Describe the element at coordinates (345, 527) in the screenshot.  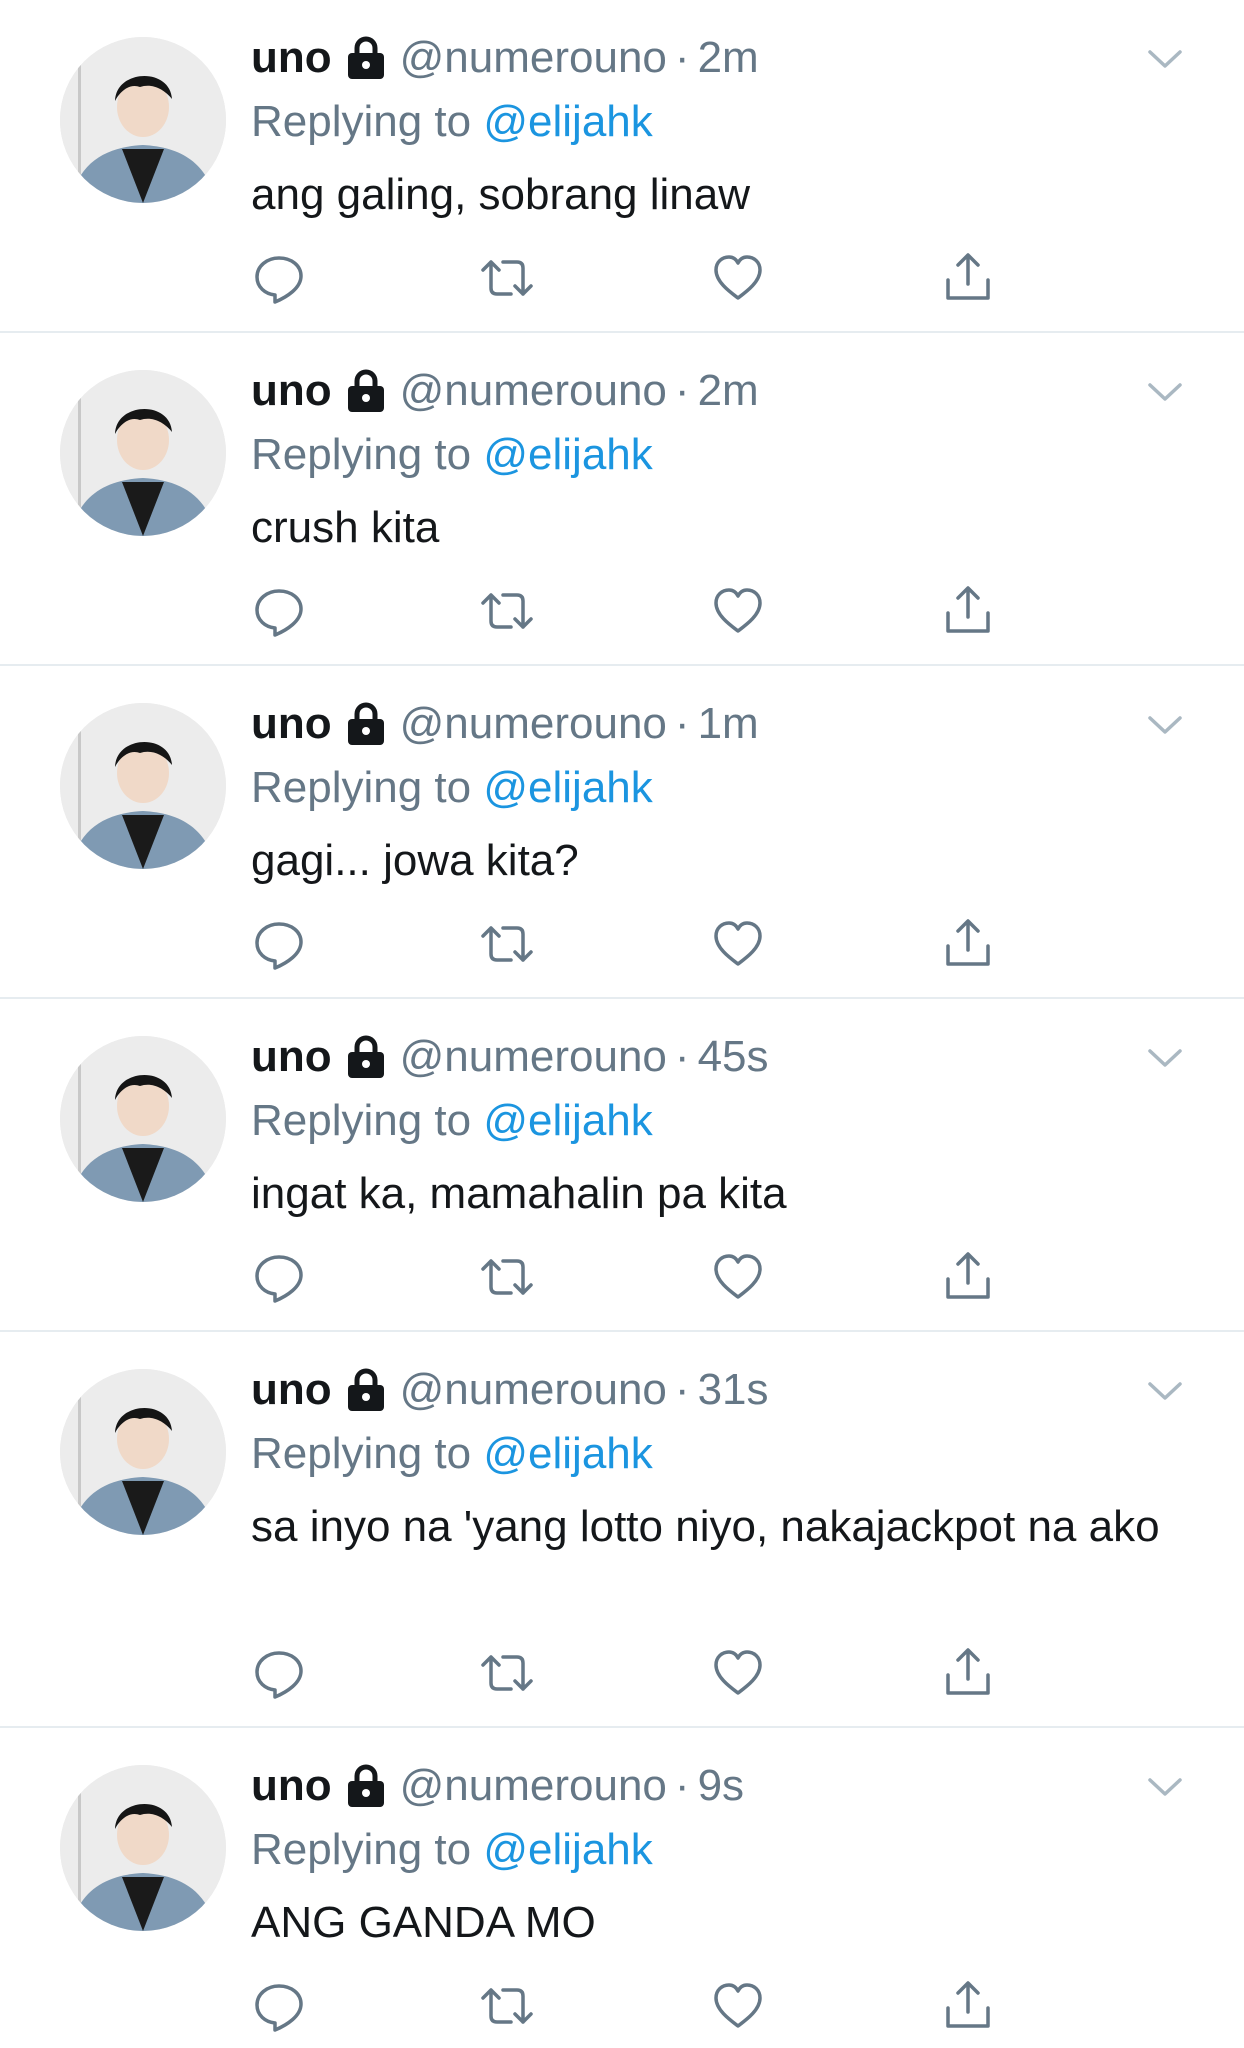
I see `tweet-text: crush kita` at that location.